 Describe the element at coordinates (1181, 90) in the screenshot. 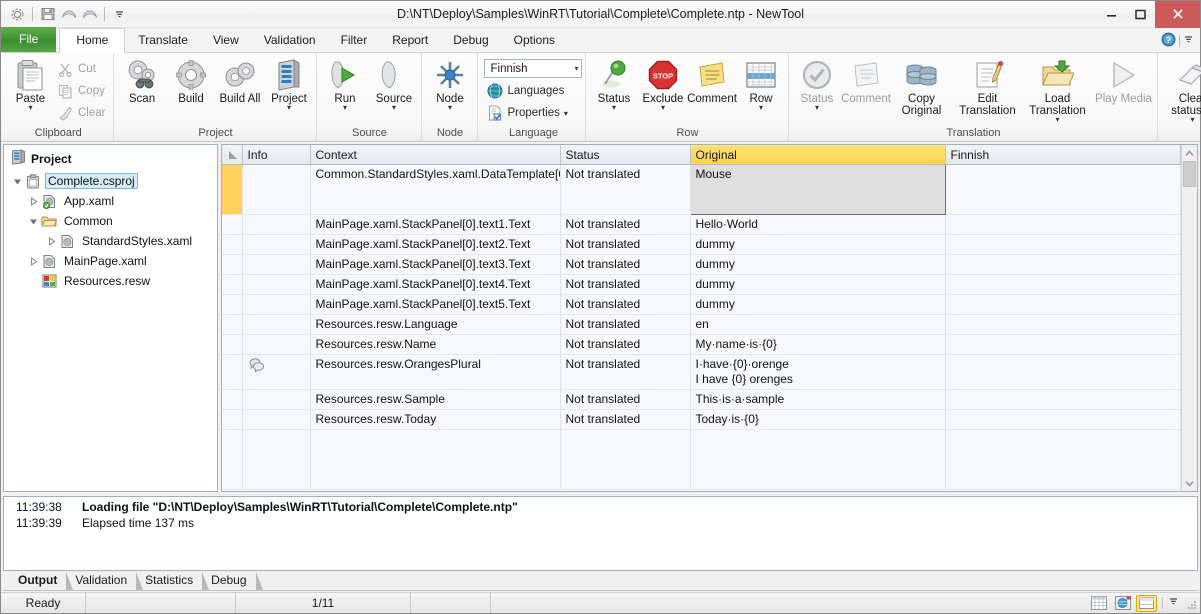

I see `clear-statuses-button: Clear statuses ▾` at that location.